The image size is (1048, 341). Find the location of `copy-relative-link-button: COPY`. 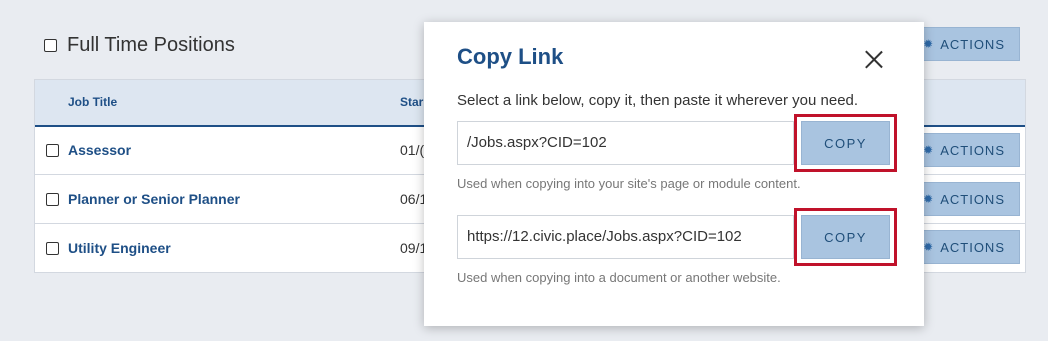

copy-relative-link-button: COPY is located at coordinates (845, 143).